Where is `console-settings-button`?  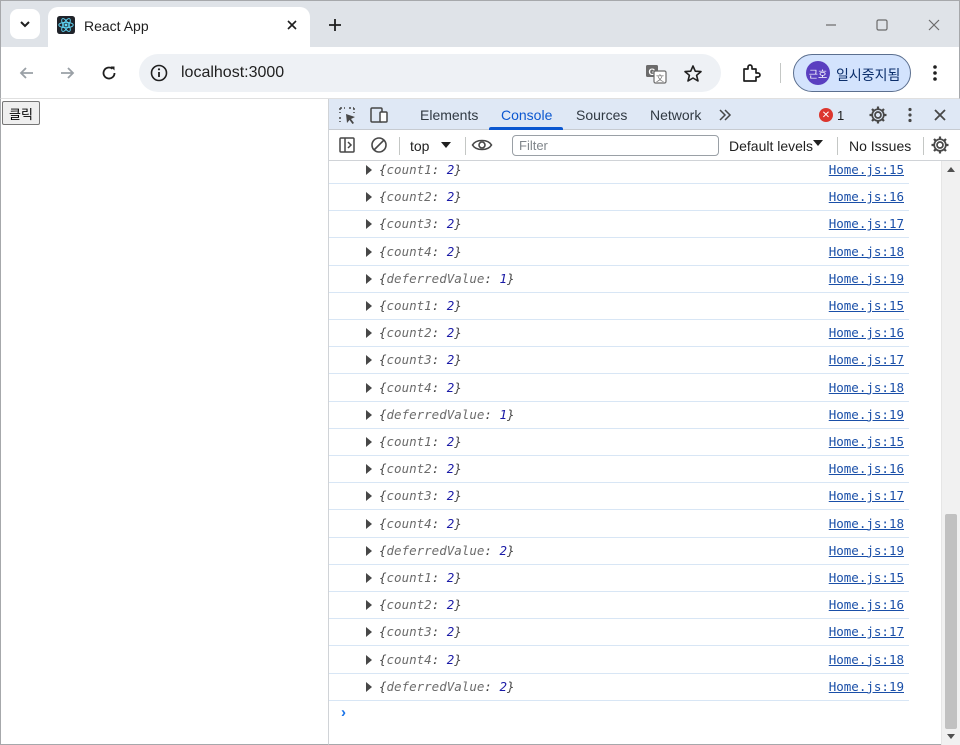 console-settings-button is located at coordinates (940, 145).